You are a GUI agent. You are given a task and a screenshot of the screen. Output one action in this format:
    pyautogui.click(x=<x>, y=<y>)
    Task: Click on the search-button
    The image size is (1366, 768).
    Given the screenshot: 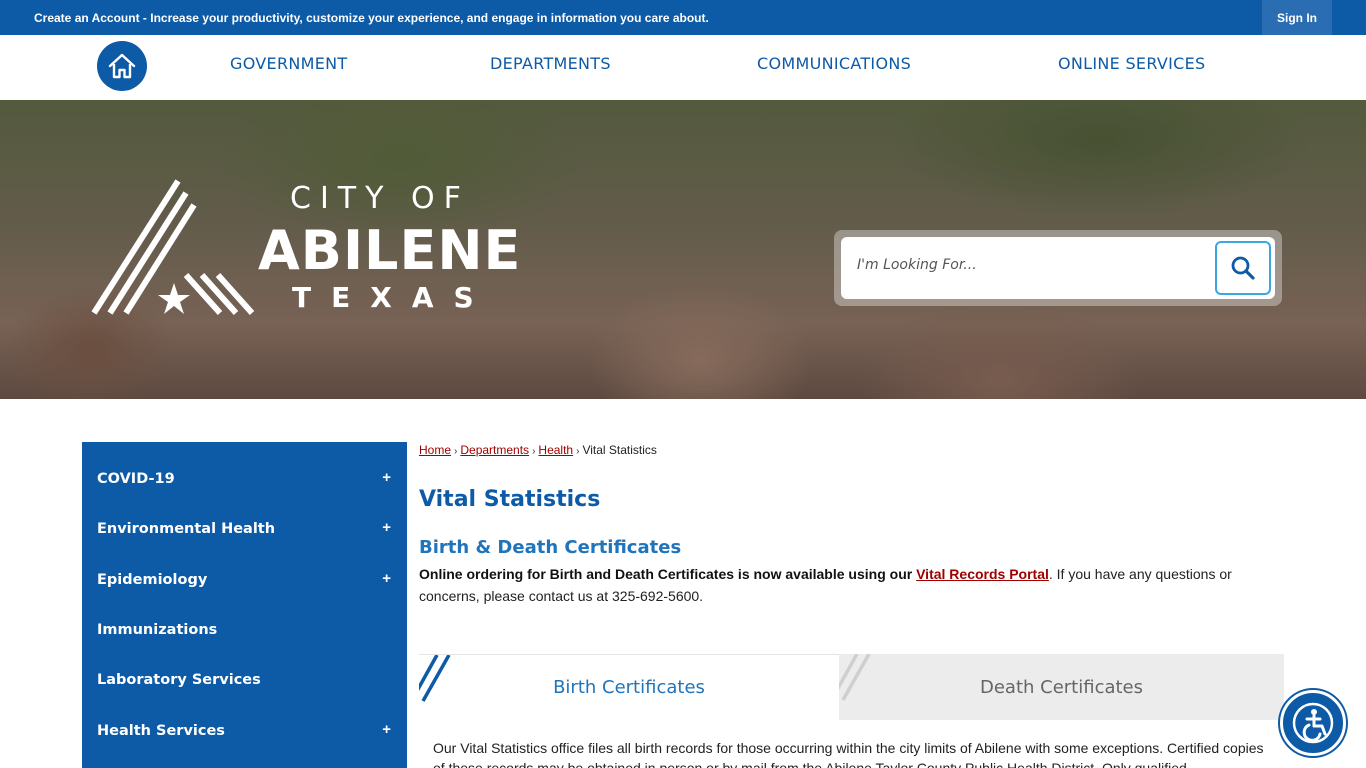 What is the action you would take?
    pyautogui.click(x=1243, y=268)
    